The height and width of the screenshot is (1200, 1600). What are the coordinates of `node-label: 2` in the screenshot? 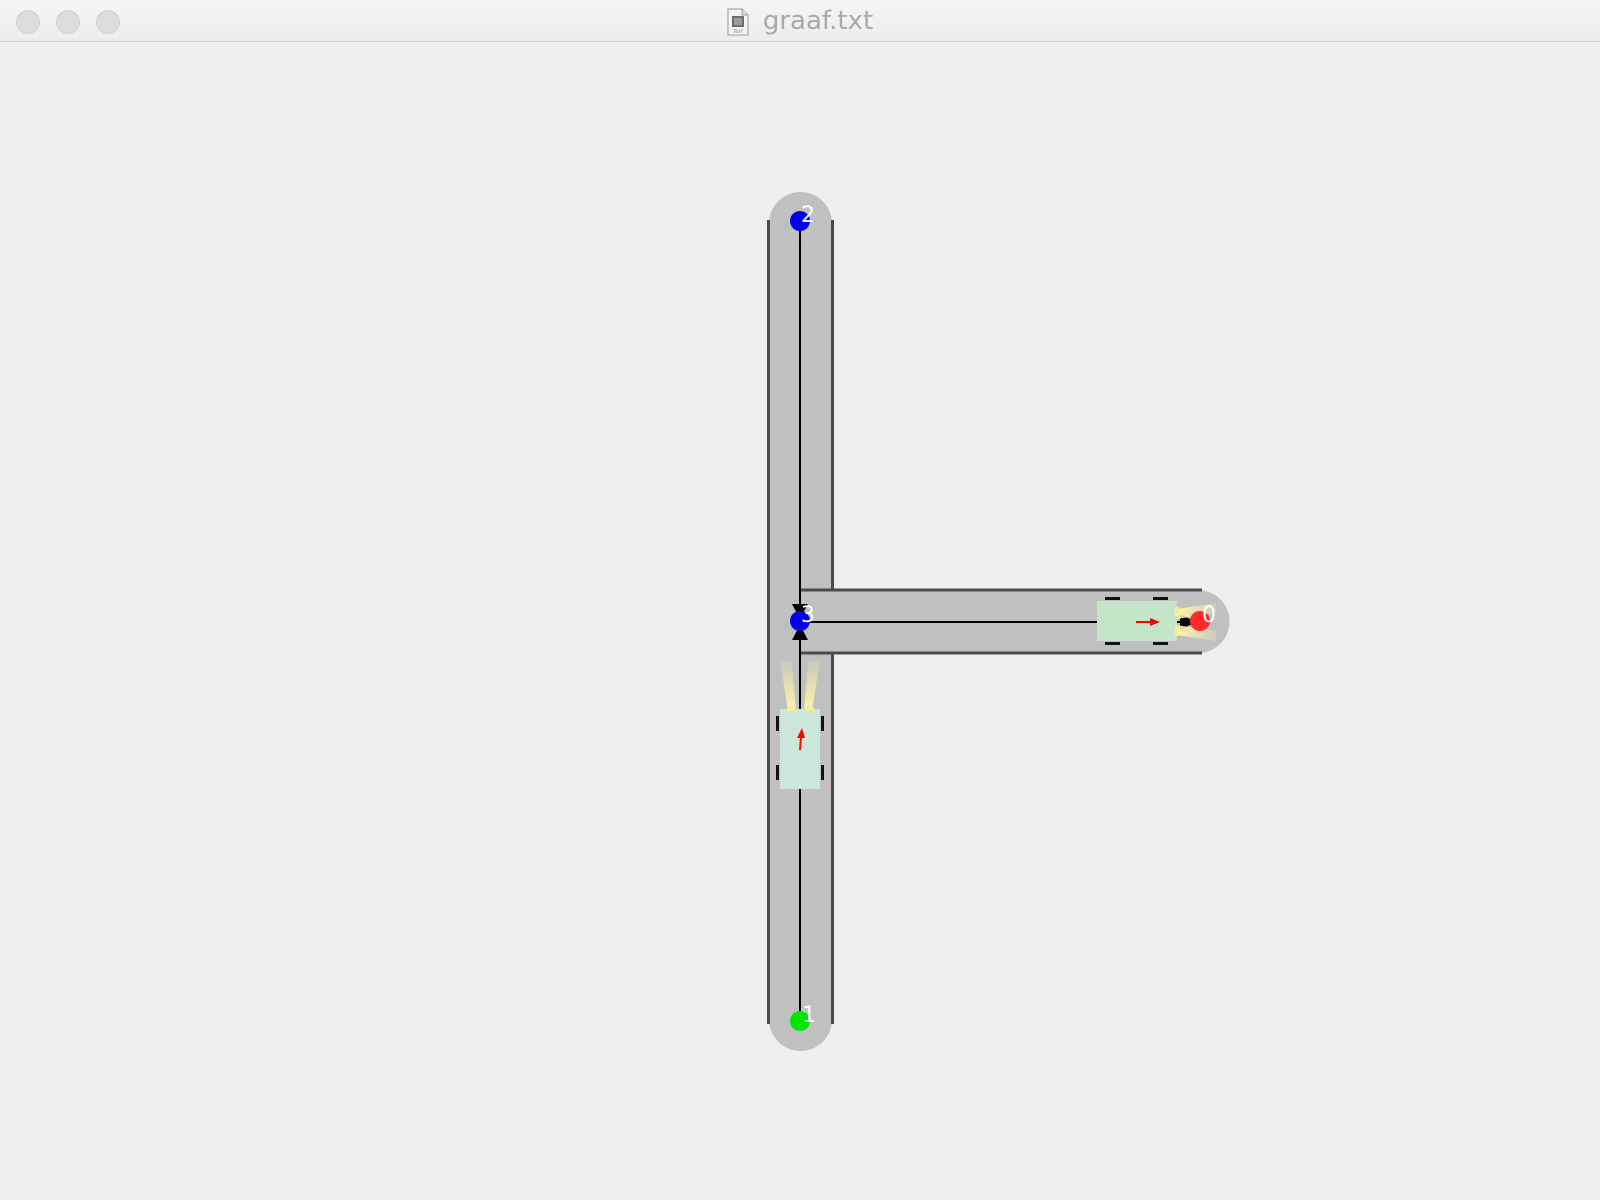 It's located at (808, 215).